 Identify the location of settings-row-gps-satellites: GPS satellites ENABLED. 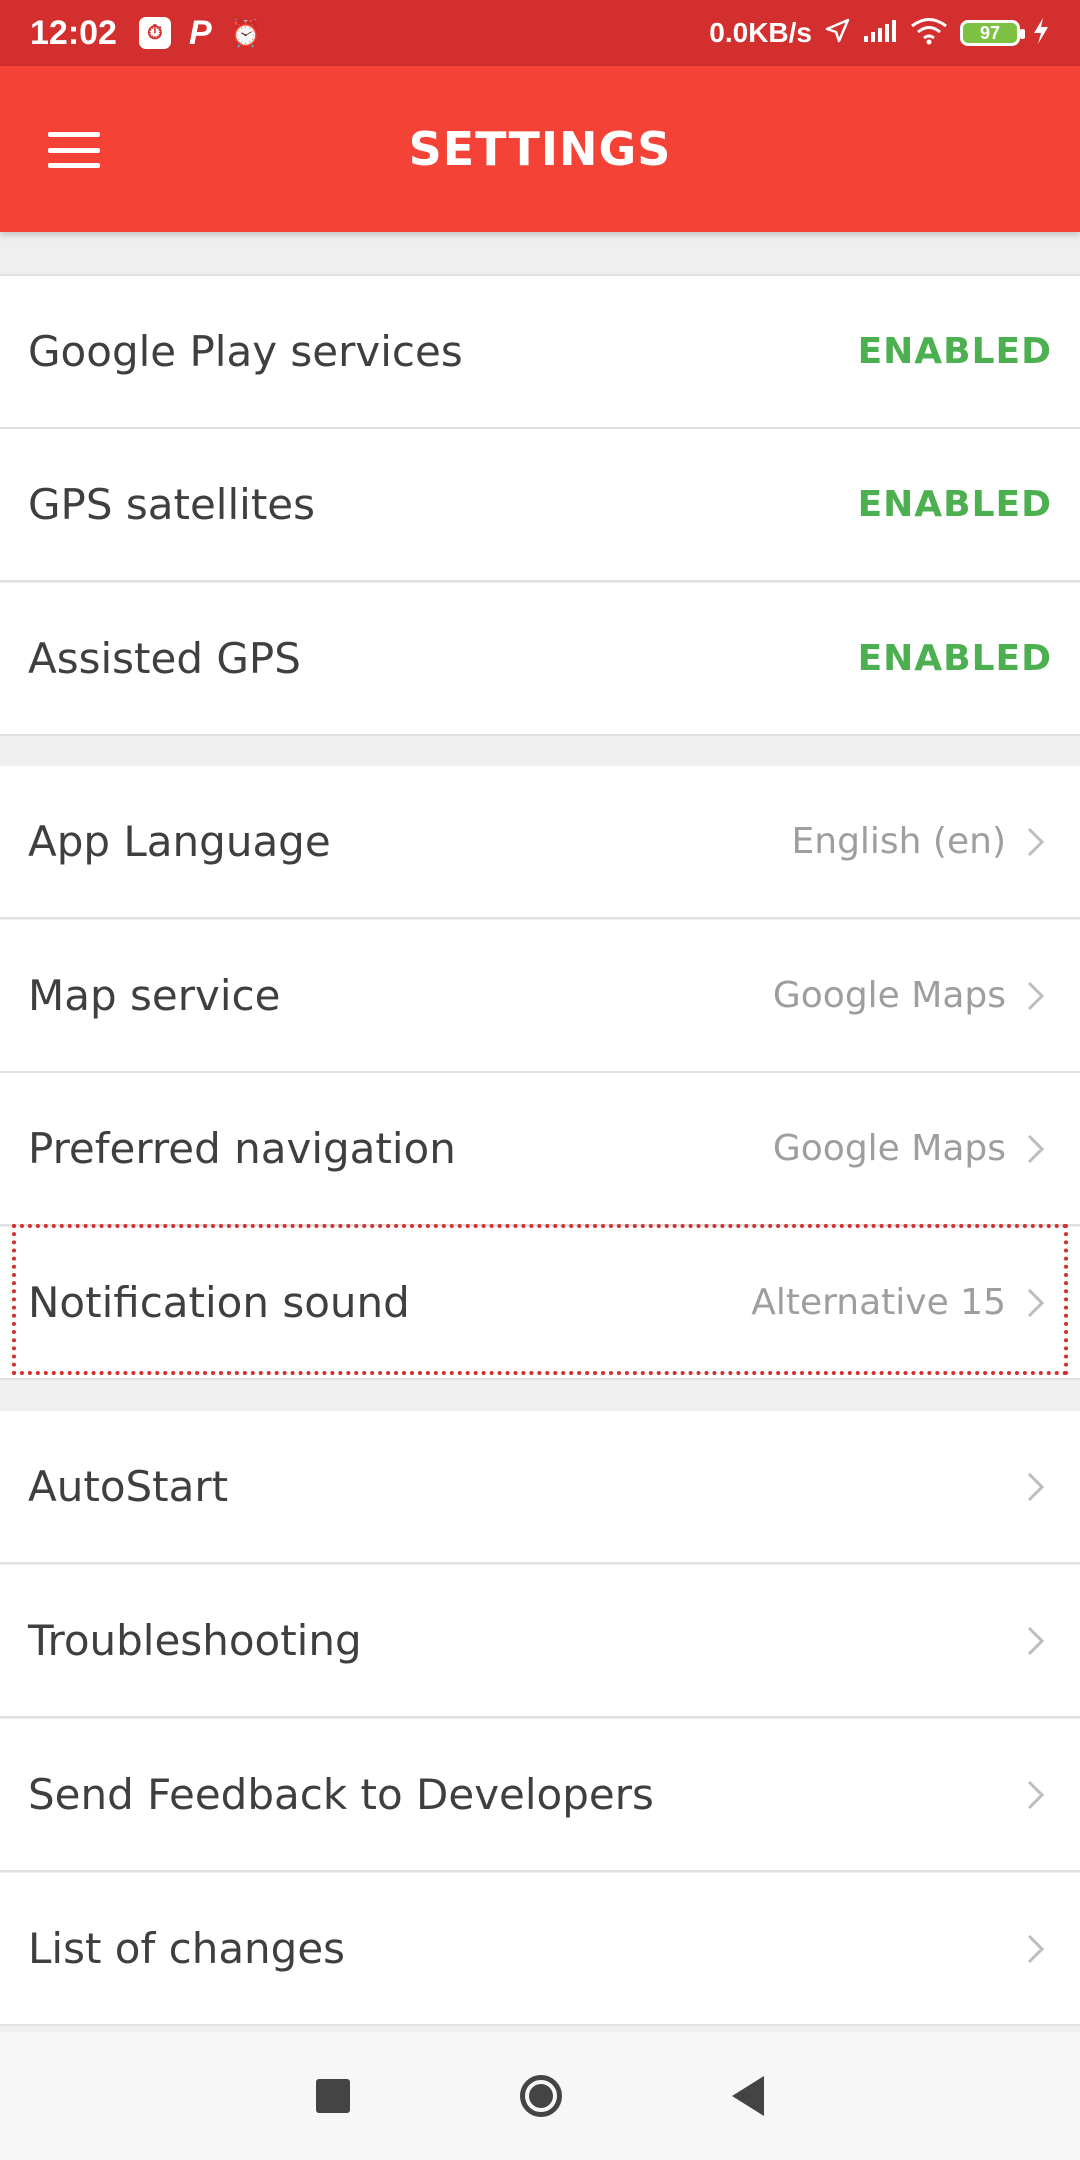
(540, 505).